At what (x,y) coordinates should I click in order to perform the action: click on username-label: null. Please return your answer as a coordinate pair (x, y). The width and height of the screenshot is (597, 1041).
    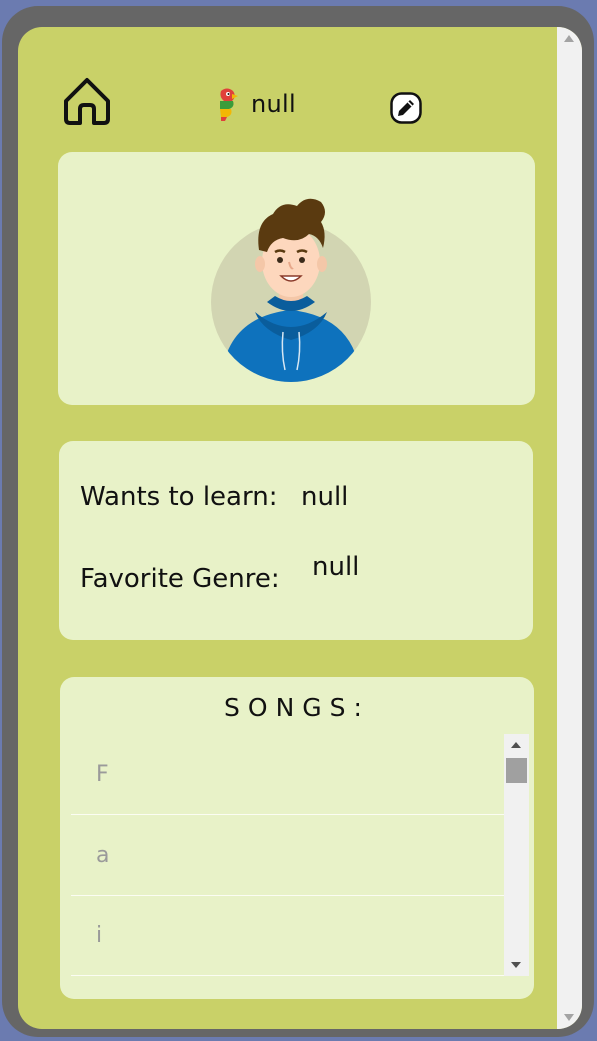
    Looking at the image, I should click on (273, 104).